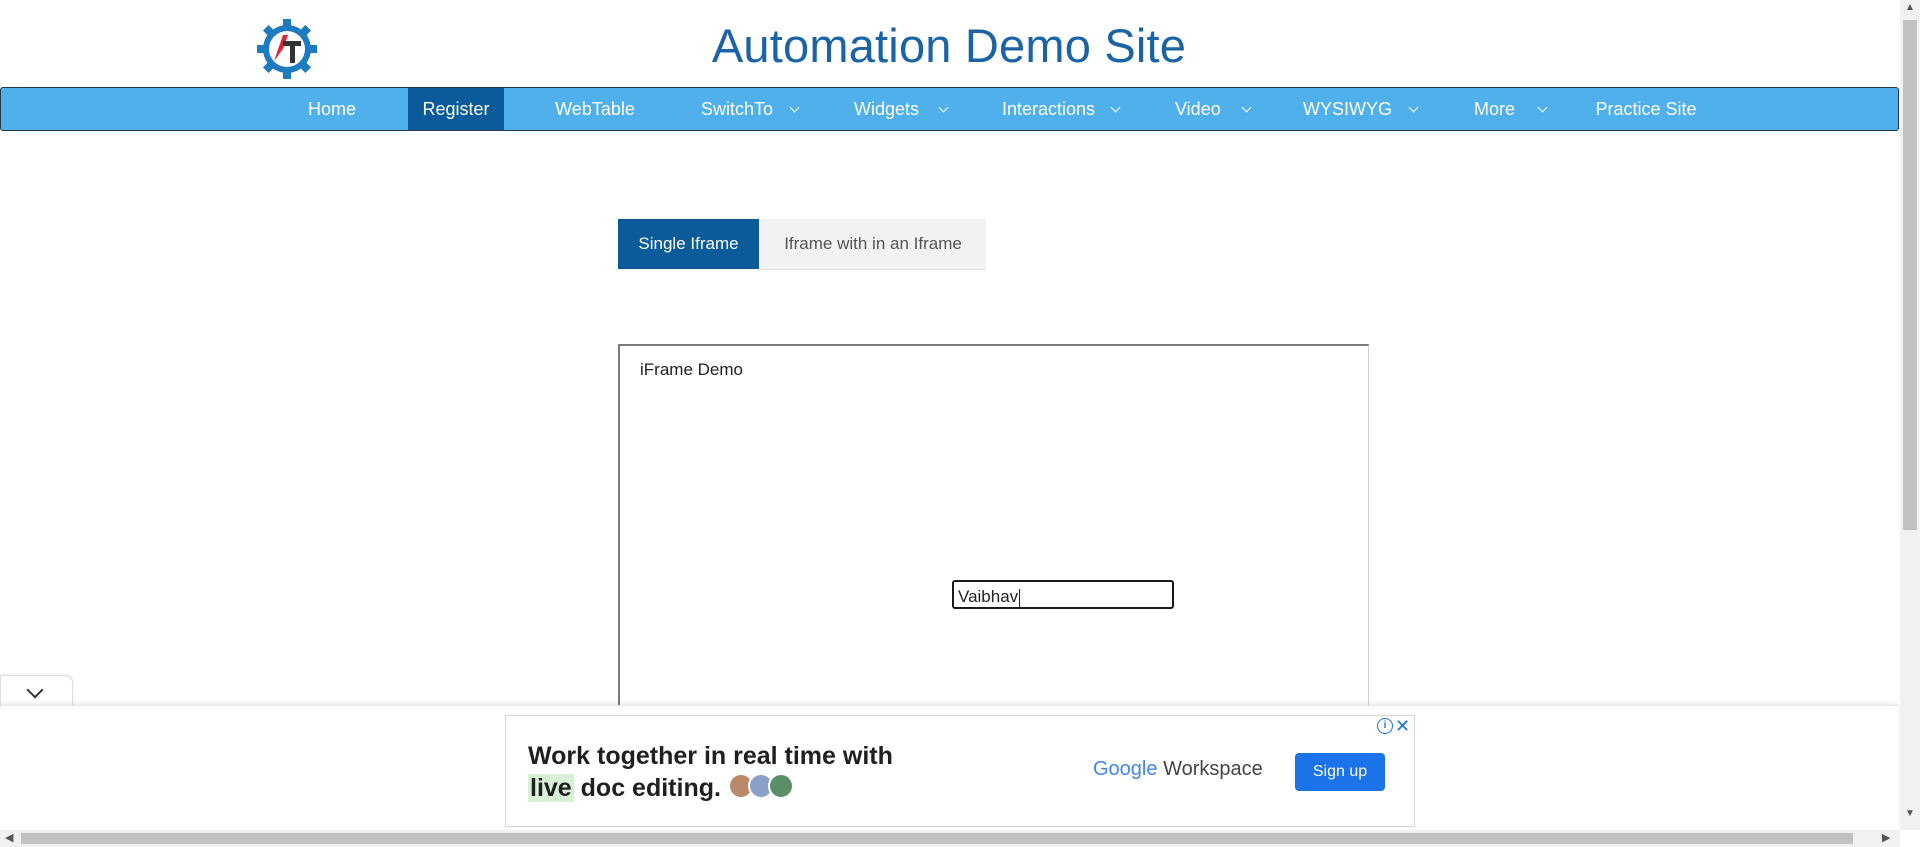  I want to click on ad-info-icon: i, so click(1385, 726).